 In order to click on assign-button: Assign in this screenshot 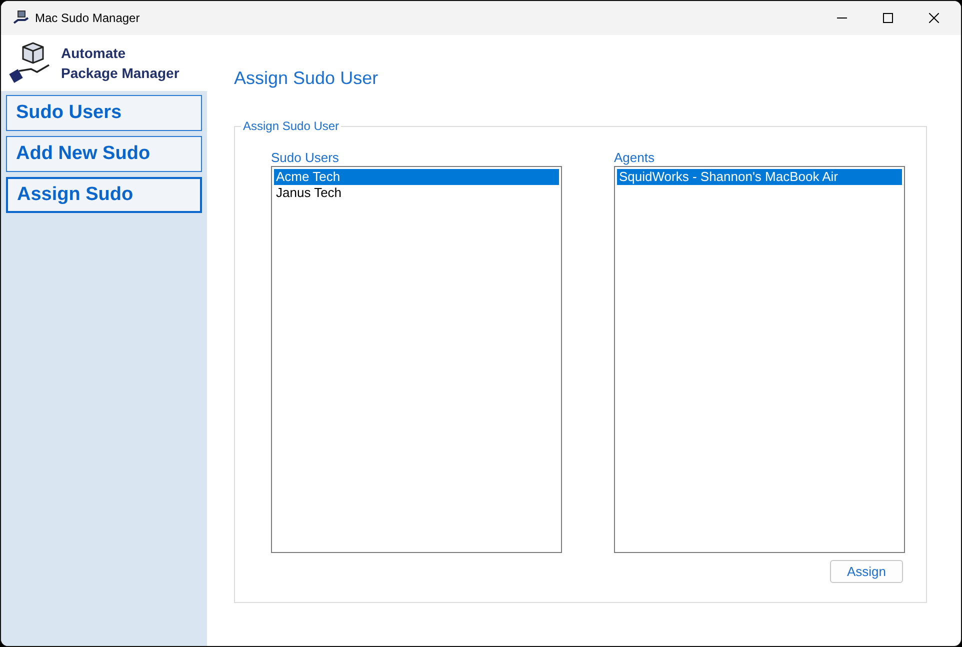, I will do `click(866, 571)`.